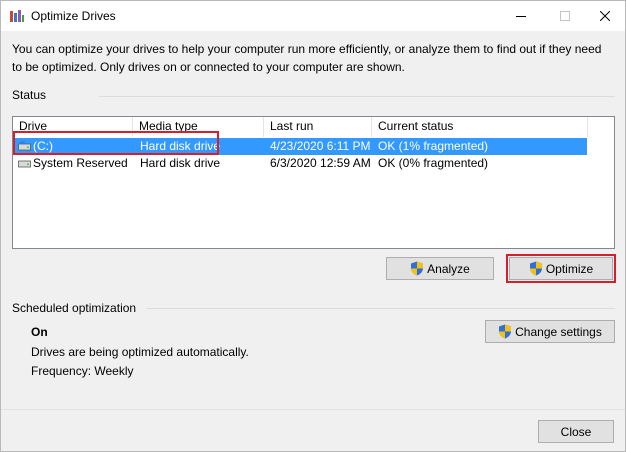 Image resolution: width=626 pixels, height=452 pixels. What do you see at coordinates (381, 308) in the screenshot?
I see `scheduled-group-divider` at bounding box center [381, 308].